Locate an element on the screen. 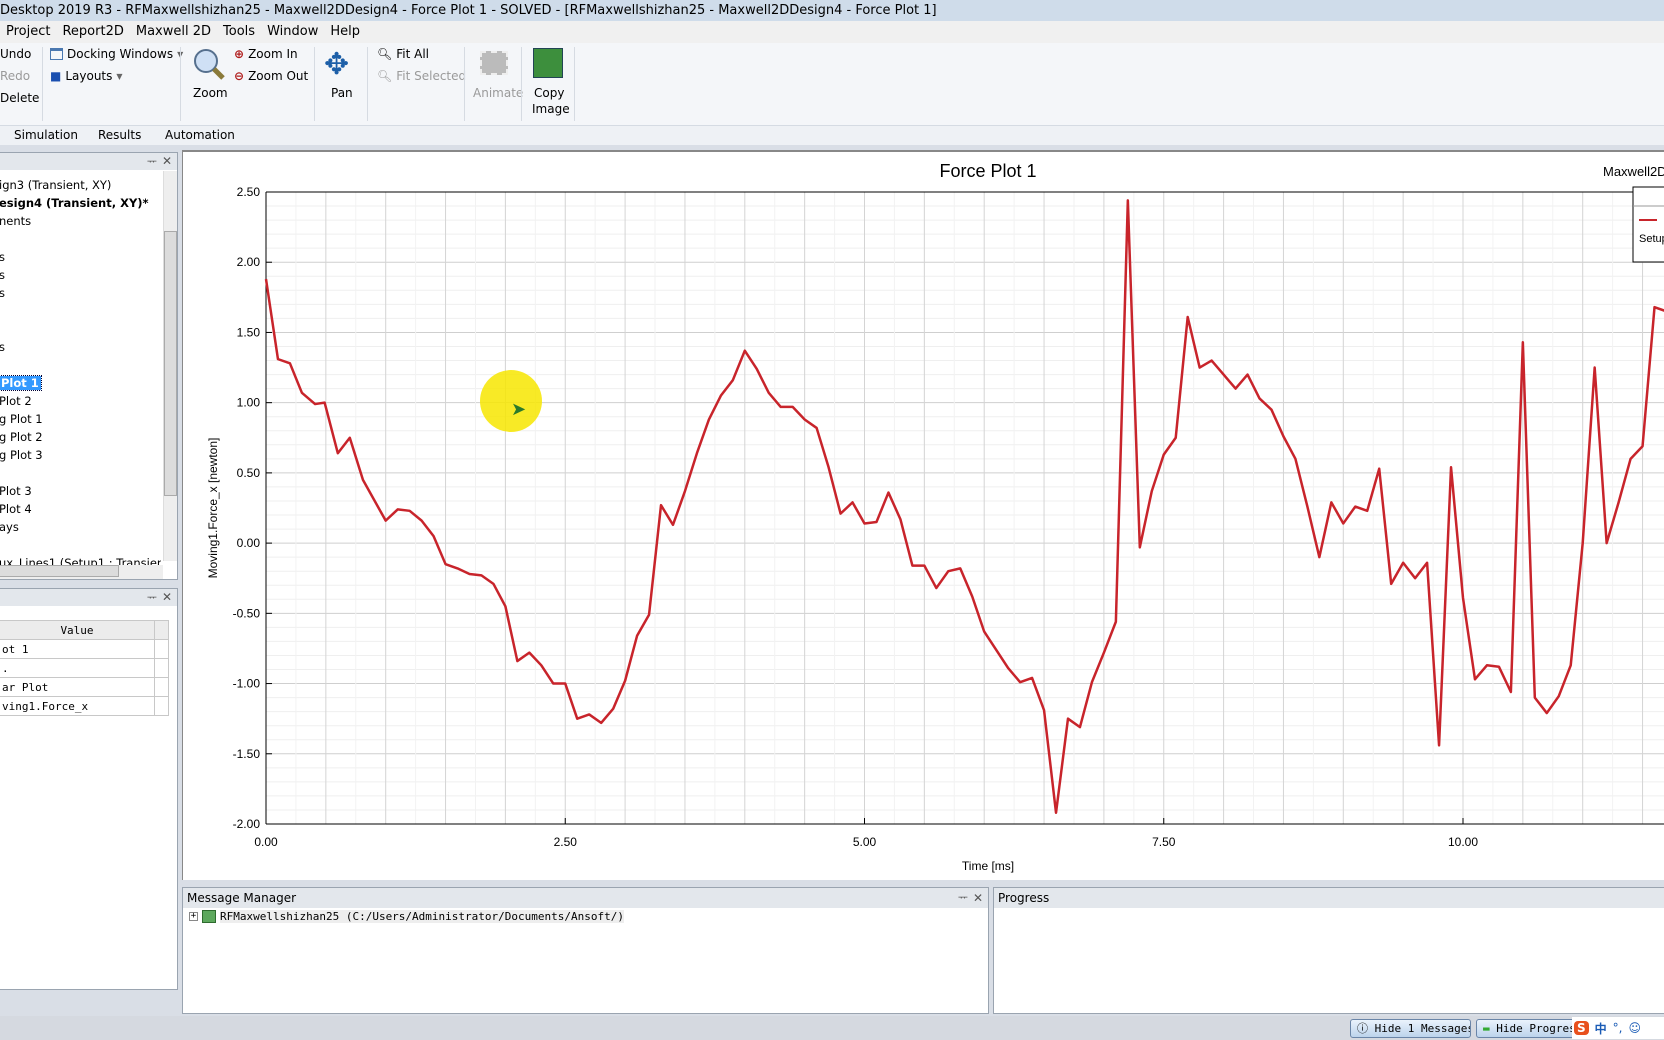 This screenshot has width=1664, height=1040. menu-maxwell2d: Maxwell 2D is located at coordinates (173, 32).